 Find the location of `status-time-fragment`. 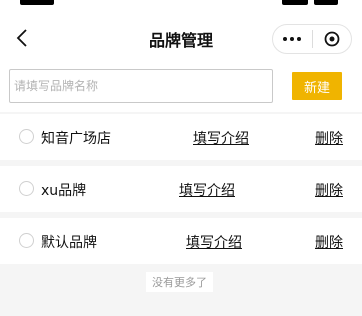

status-time-fragment is located at coordinates (37, 2).